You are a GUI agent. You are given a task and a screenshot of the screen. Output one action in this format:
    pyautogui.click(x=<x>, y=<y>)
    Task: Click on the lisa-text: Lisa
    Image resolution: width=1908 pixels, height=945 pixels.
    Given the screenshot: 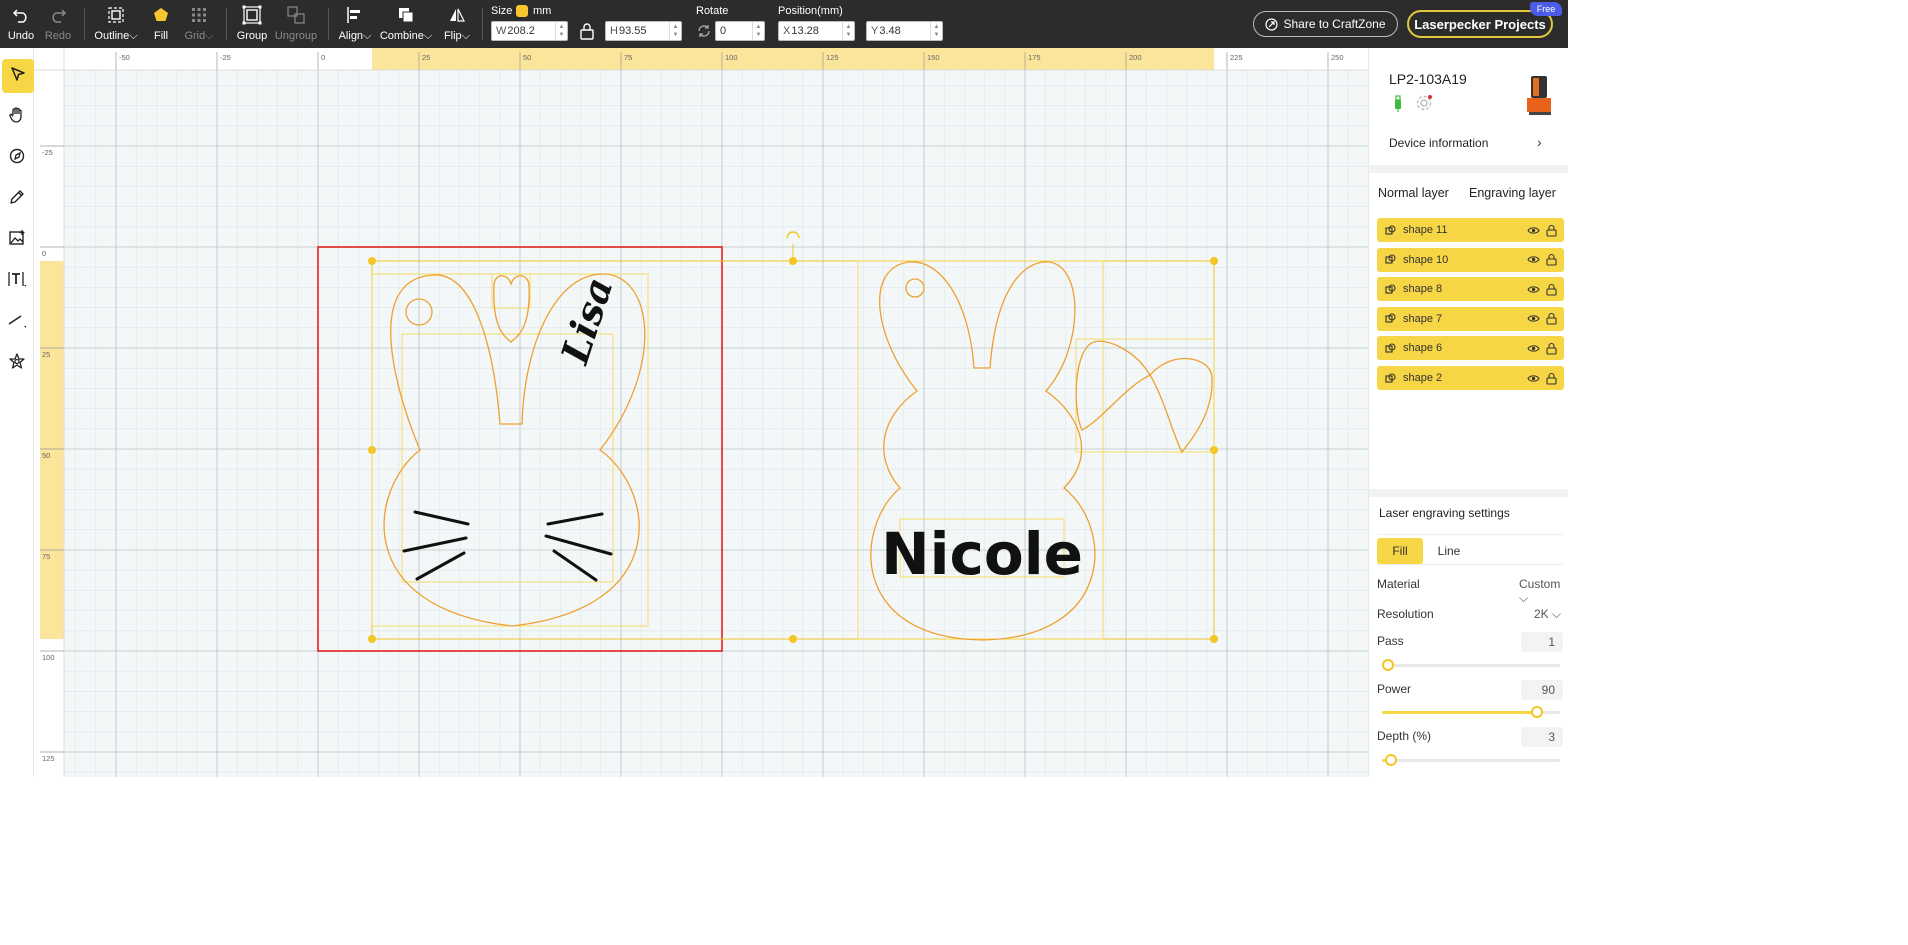 What is the action you would take?
    pyautogui.click(x=586, y=321)
    